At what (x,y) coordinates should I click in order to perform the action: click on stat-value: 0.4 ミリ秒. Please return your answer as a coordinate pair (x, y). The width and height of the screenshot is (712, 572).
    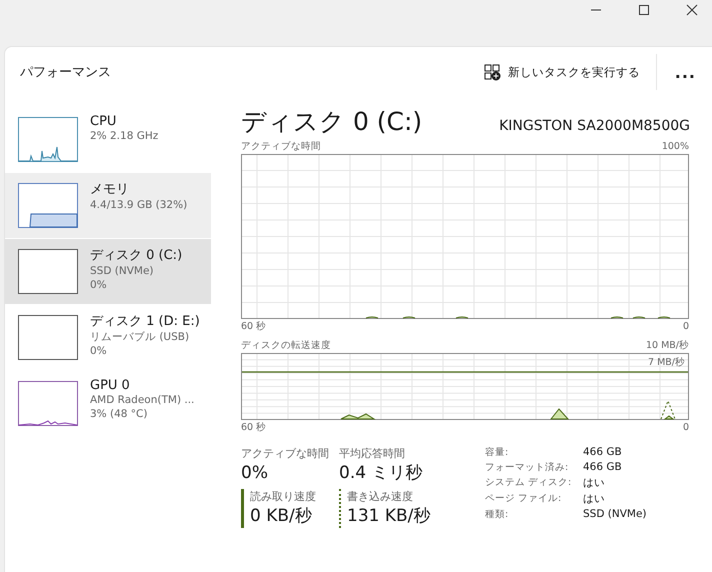
    Looking at the image, I should click on (381, 473).